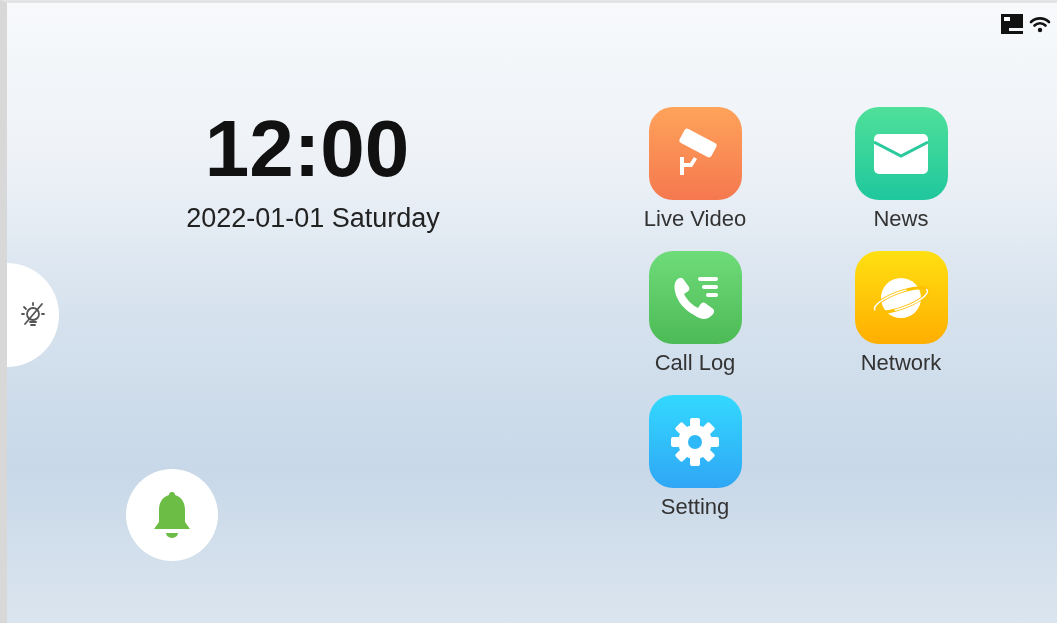 The width and height of the screenshot is (1057, 623). What do you see at coordinates (307, 149) in the screenshot?
I see `clock-time: 12:00` at bounding box center [307, 149].